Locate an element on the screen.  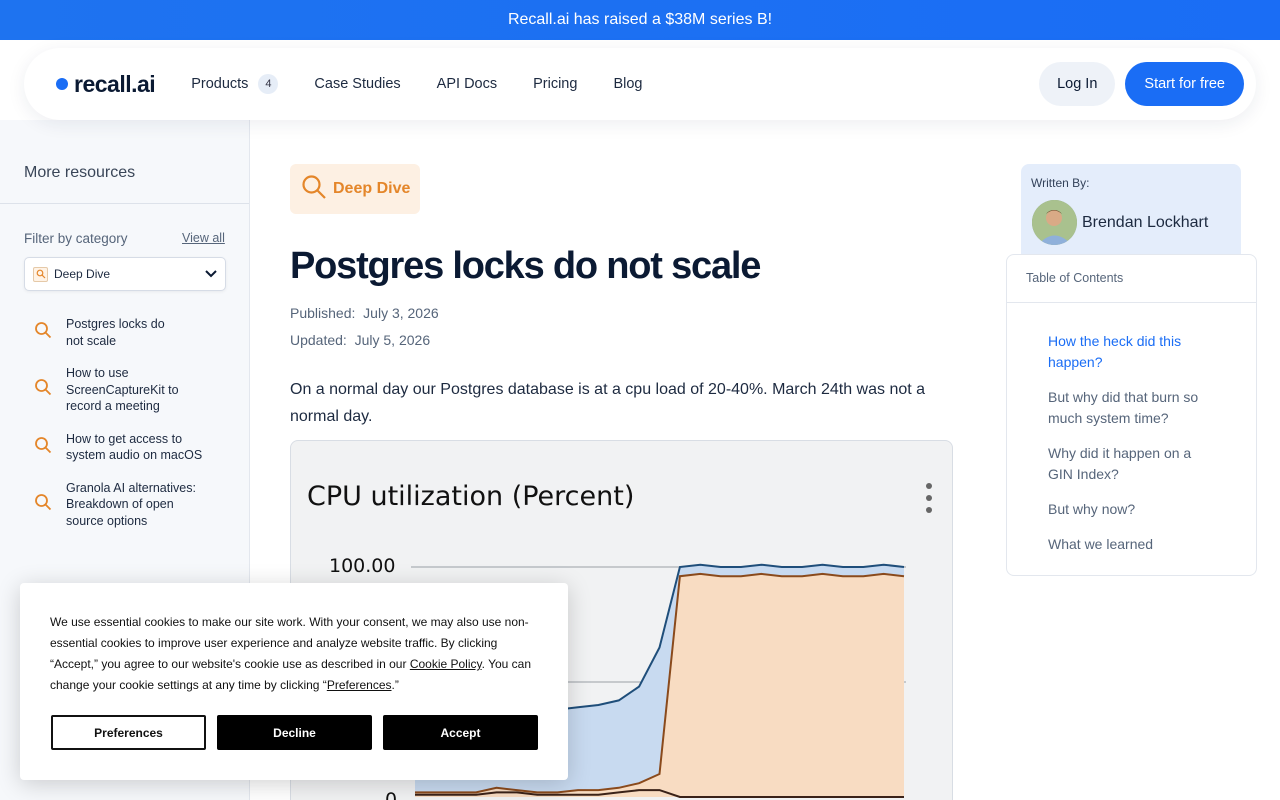
cookie-policy-link: Cookie Policy is located at coordinates (446, 664).